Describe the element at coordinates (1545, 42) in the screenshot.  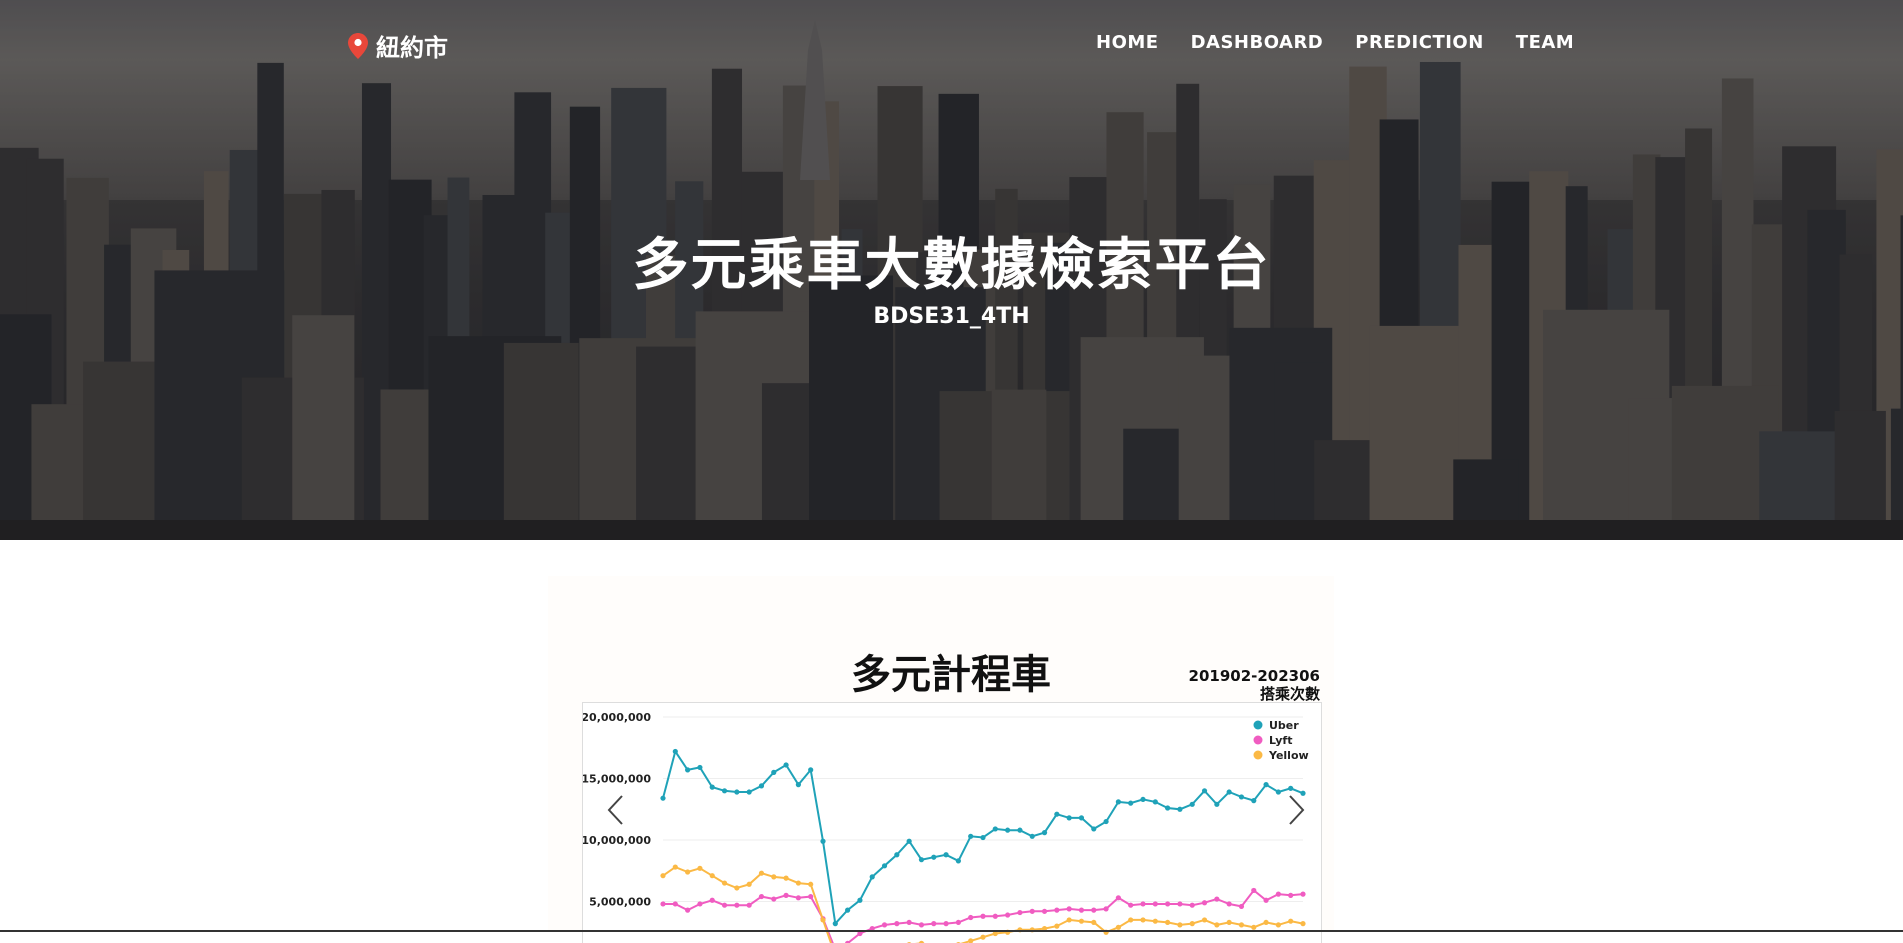
I see `nav-team: TEAM` at that location.